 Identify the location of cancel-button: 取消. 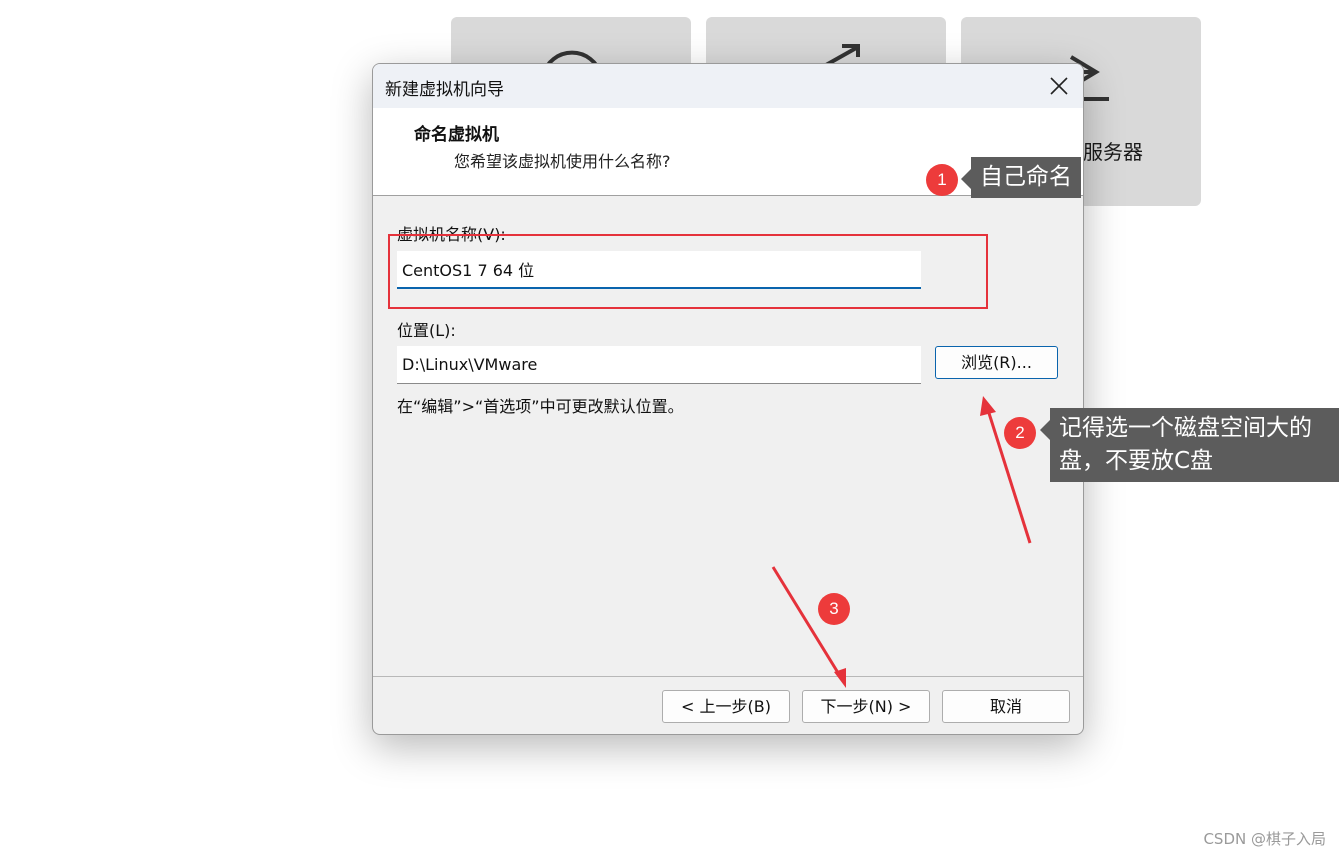
(1006, 706).